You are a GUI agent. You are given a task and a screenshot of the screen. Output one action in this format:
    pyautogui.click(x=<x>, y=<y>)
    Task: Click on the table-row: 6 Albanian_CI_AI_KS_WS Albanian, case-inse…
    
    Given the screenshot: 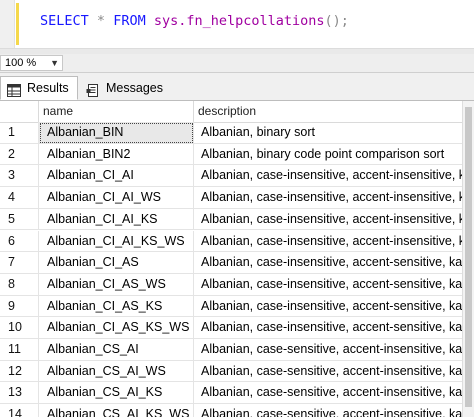 What is the action you would take?
    pyautogui.click(x=237, y=241)
    